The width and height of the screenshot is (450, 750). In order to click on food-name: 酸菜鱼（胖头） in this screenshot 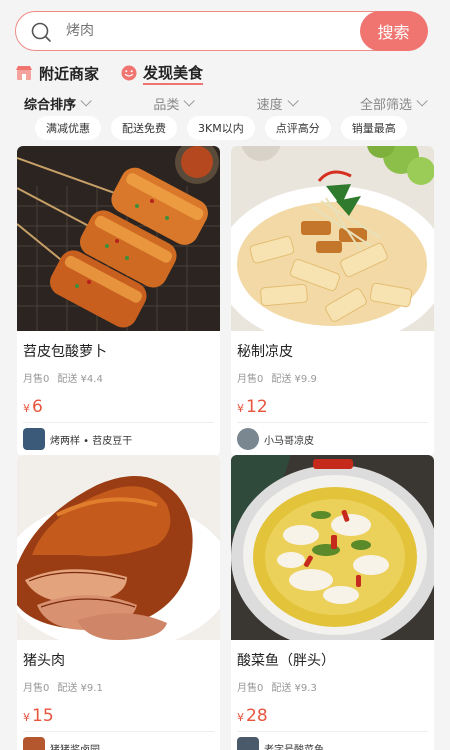, I will do `click(286, 661)`.